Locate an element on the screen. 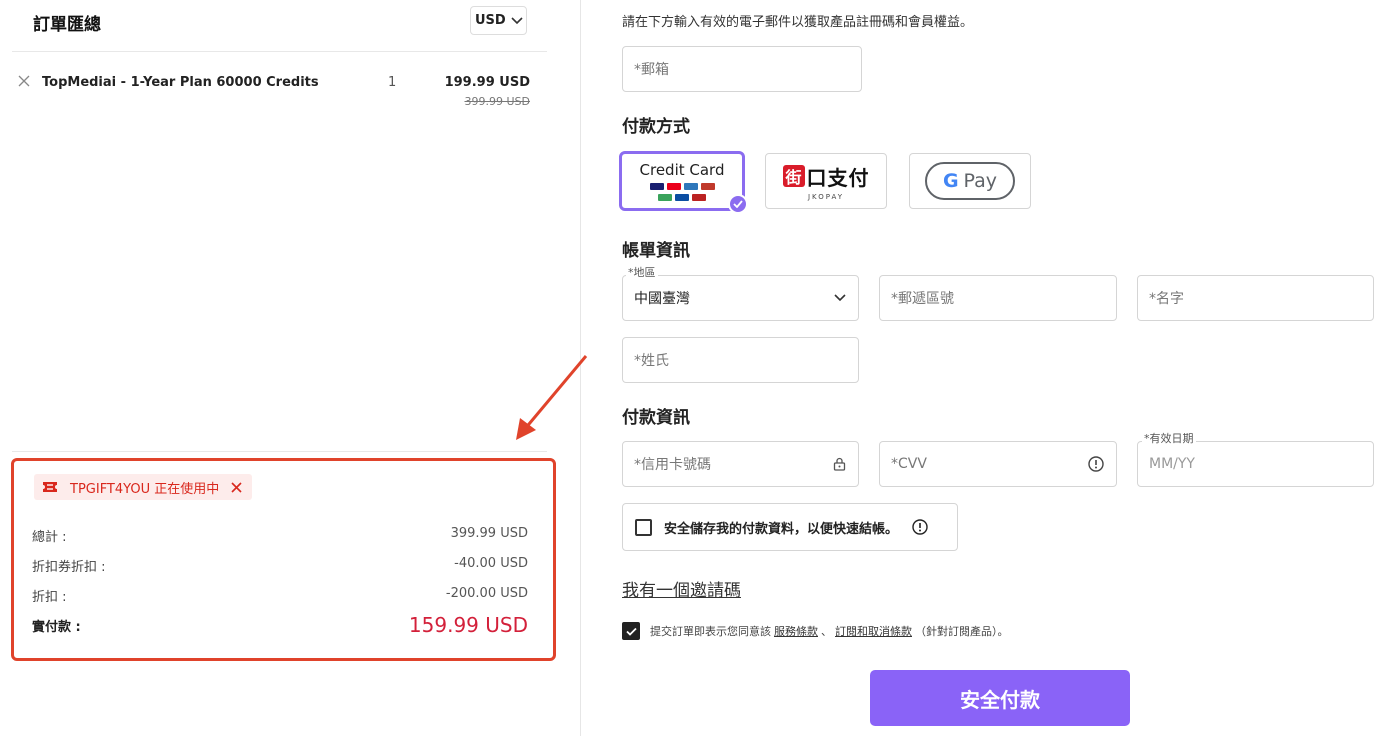 The height and width of the screenshot is (736, 1389). payment-option-credit-card: Credit Card is located at coordinates (683, 182).